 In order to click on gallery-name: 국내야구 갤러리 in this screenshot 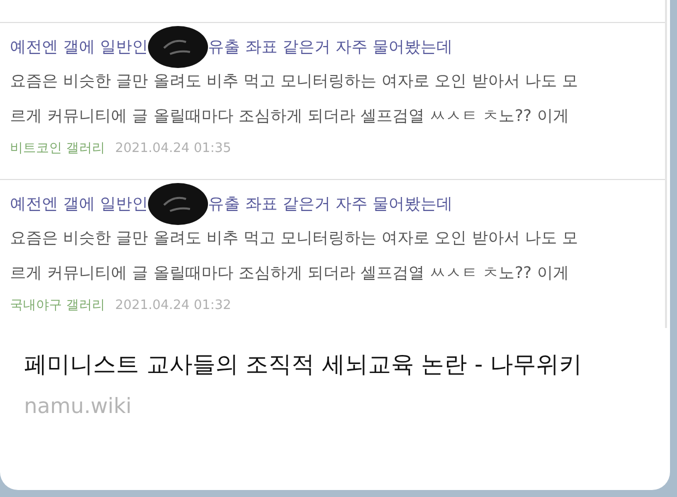, I will do `click(58, 306)`.